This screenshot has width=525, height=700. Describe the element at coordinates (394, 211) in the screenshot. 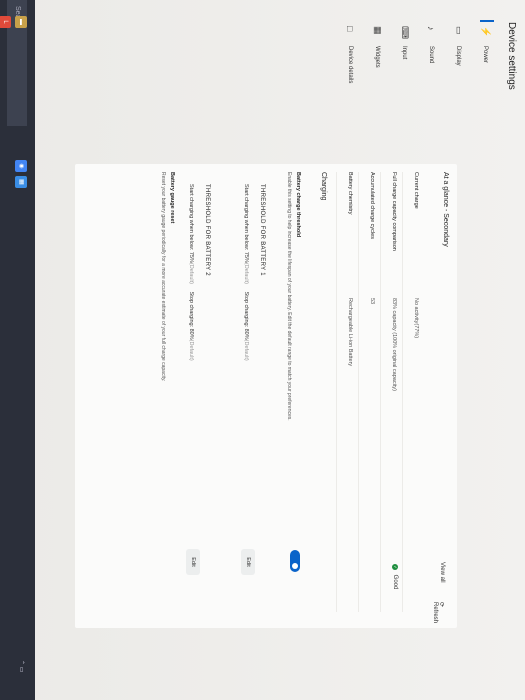

I see `row-label: Full charge capacity comparison` at that location.